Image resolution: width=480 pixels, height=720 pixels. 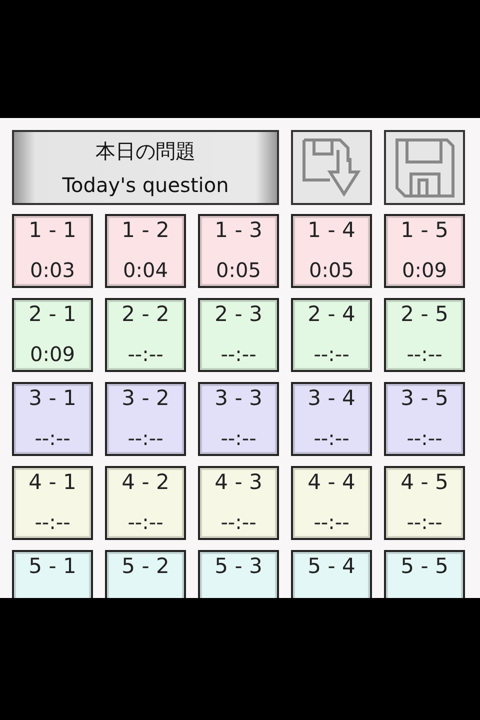 I want to click on best-time: 0:04, so click(x=145, y=270).